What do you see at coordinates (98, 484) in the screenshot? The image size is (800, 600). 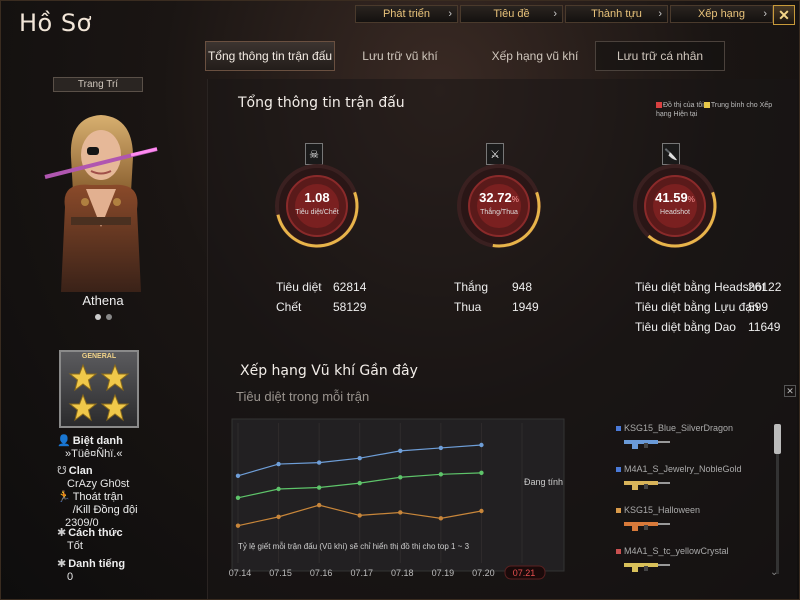 I see `clan-value: CrAzy Gh0st` at bounding box center [98, 484].